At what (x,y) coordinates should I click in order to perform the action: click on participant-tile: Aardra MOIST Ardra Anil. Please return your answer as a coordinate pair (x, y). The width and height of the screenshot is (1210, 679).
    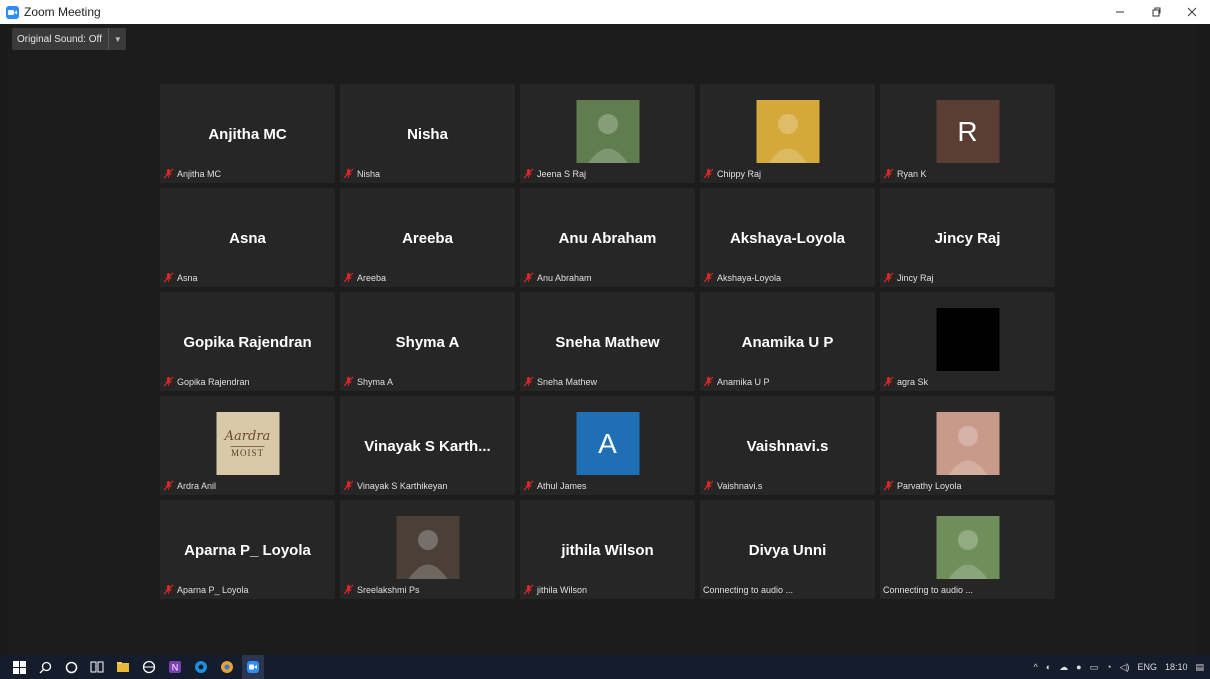
    Looking at the image, I should click on (247, 445).